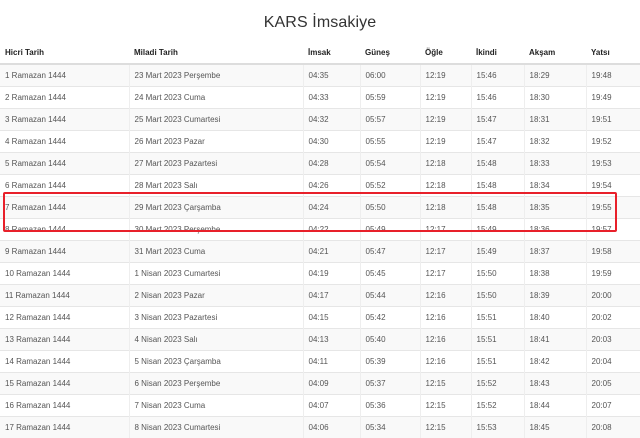  Describe the element at coordinates (390, 75) in the screenshot. I see `gunes-cell: 06:00` at that location.